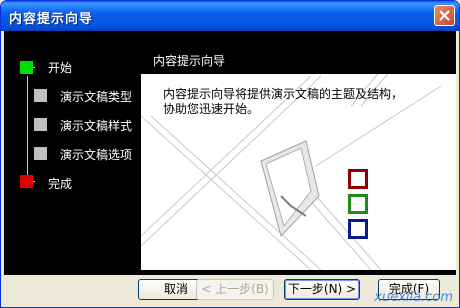  What do you see at coordinates (298, 60) in the screenshot?
I see `pane-header: 内容提示向导` at bounding box center [298, 60].